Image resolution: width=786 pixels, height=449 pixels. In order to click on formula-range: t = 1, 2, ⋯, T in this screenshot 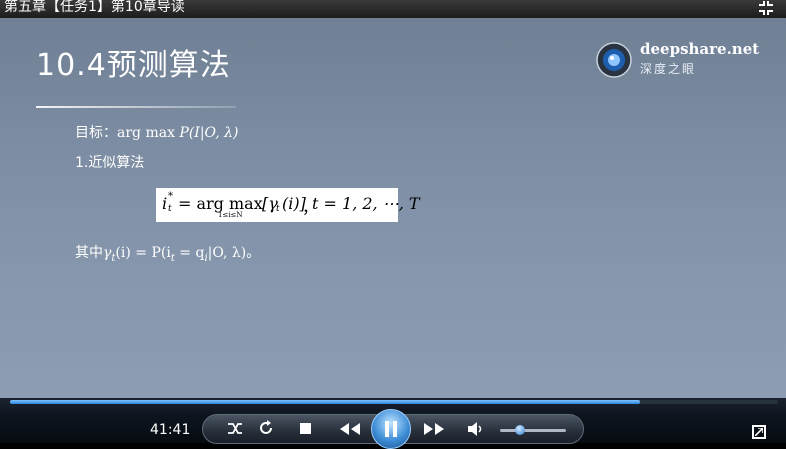, I will do `click(366, 203)`.